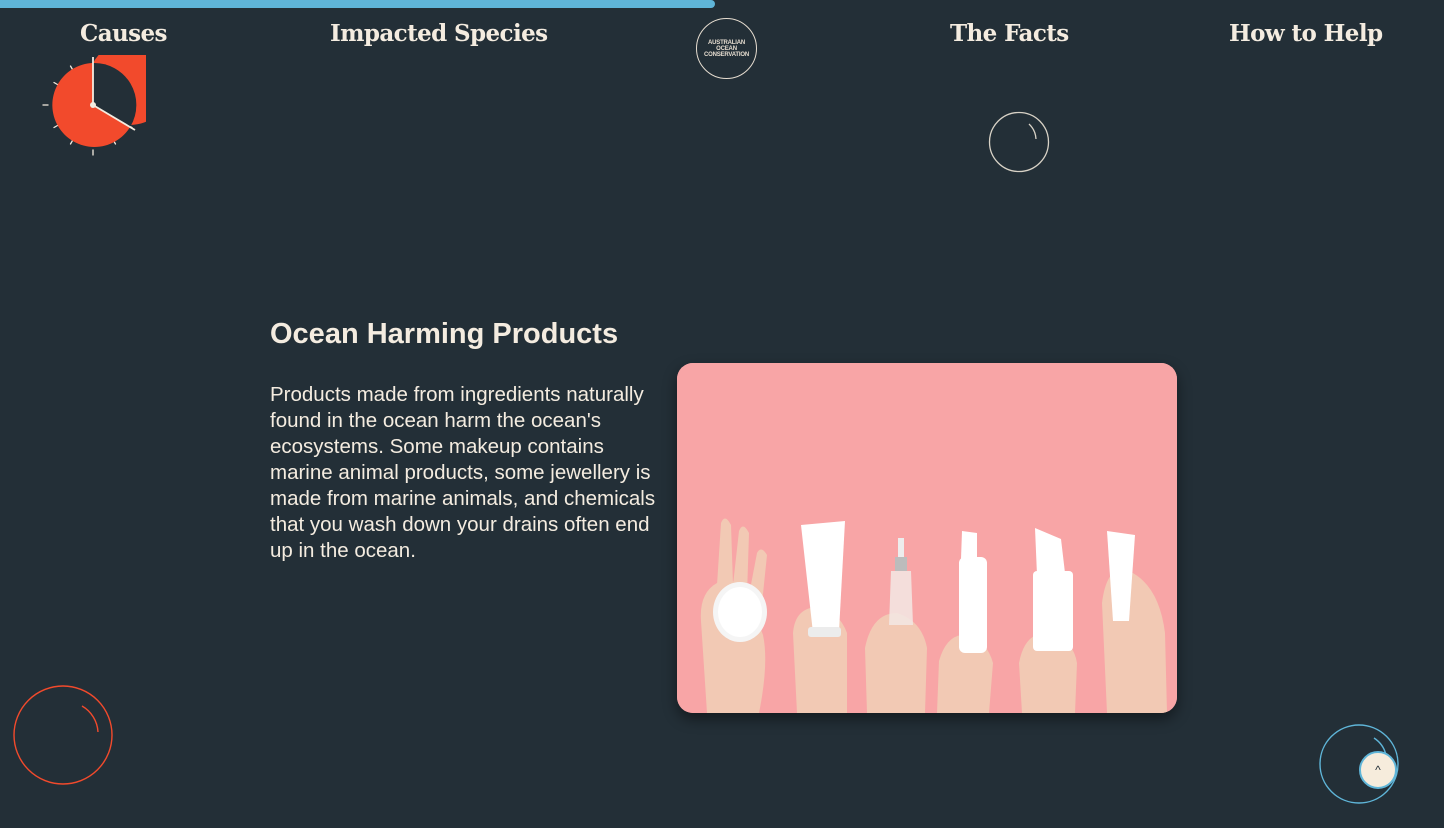  What do you see at coordinates (722, 4) in the screenshot?
I see `scroll-progress-bar` at bounding box center [722, 4].